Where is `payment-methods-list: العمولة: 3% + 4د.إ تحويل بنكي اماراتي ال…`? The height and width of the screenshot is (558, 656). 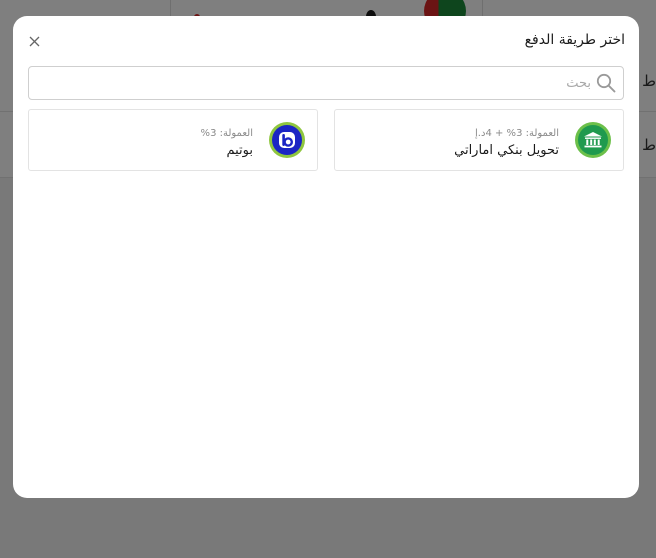 payment-methods-list: العمولة: 3% + 4د.إ تحويل بنكي اماراتي ال… is located at coordinates (326, 140).